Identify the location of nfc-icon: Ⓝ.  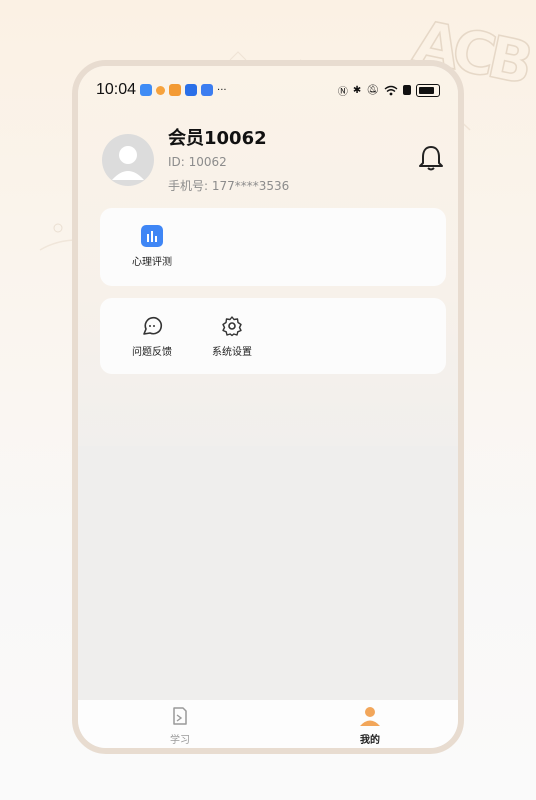
(342, 92).